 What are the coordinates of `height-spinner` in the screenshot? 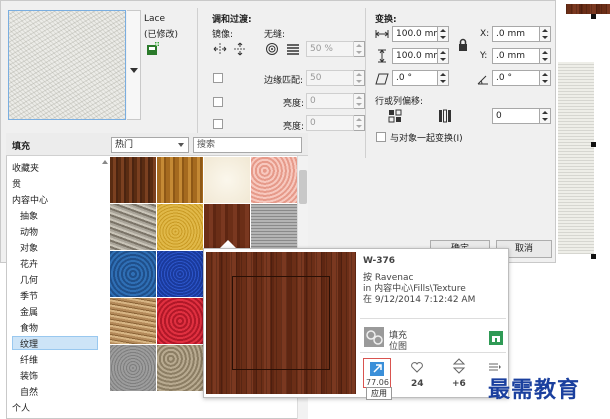 It's located at (443, 56).